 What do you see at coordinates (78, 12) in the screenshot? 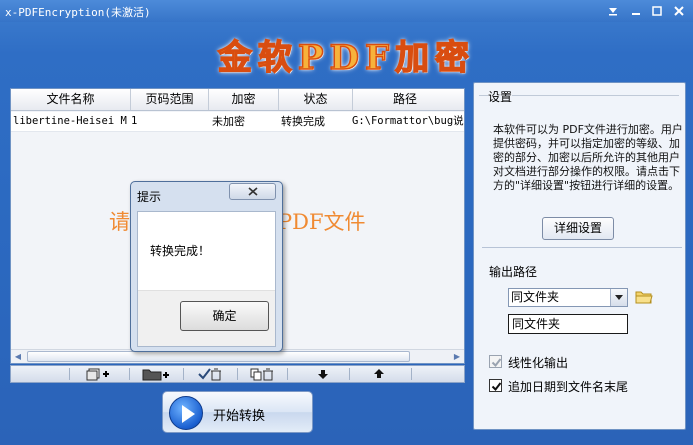
I see `window-title: x-PDFEncryption(未激活)` at bounding box center [78, 12].